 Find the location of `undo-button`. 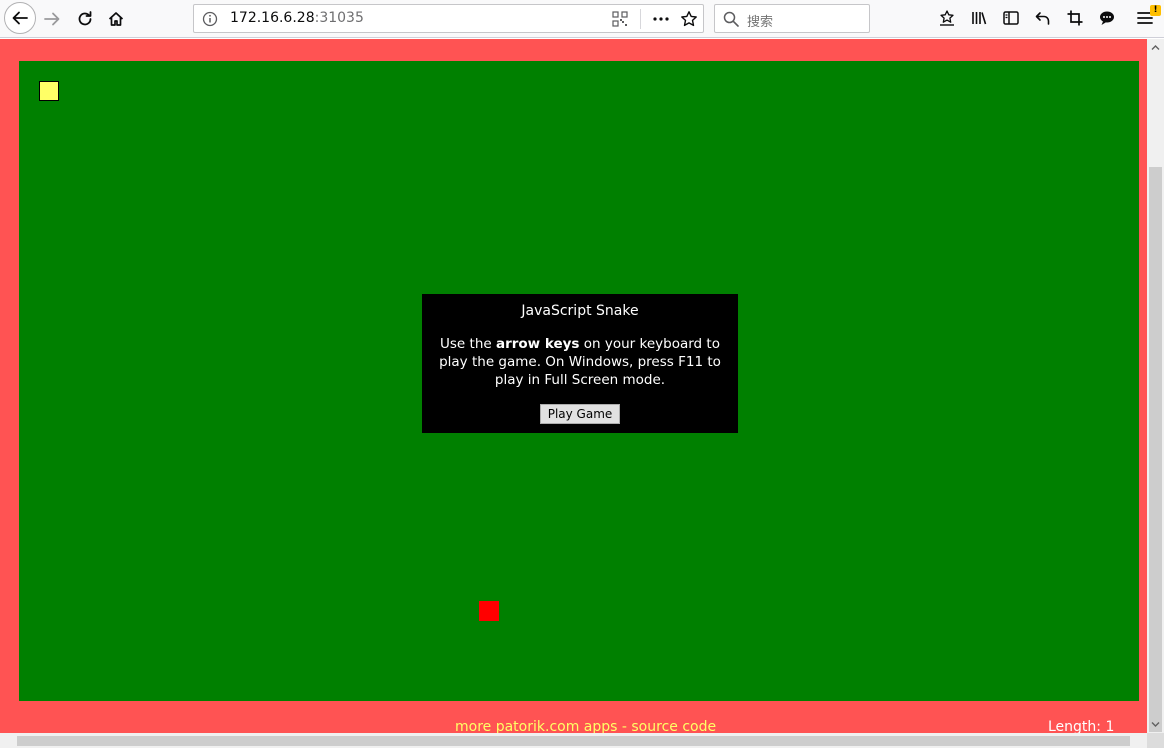

undo-button is located at coordinates (1043, 18).